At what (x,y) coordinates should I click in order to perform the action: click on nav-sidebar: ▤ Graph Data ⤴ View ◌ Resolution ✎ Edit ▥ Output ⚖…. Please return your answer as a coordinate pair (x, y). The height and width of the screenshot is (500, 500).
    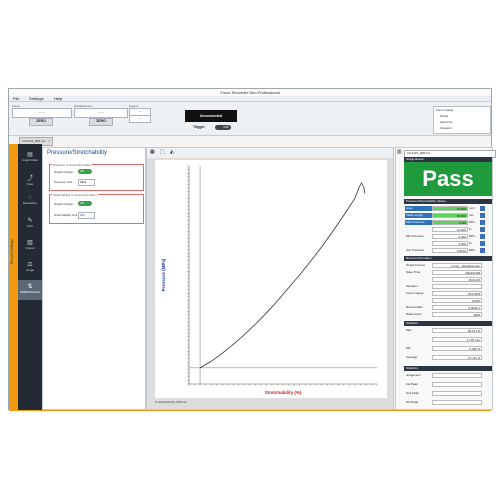
    Looking at the image, I should click on (30, 277).